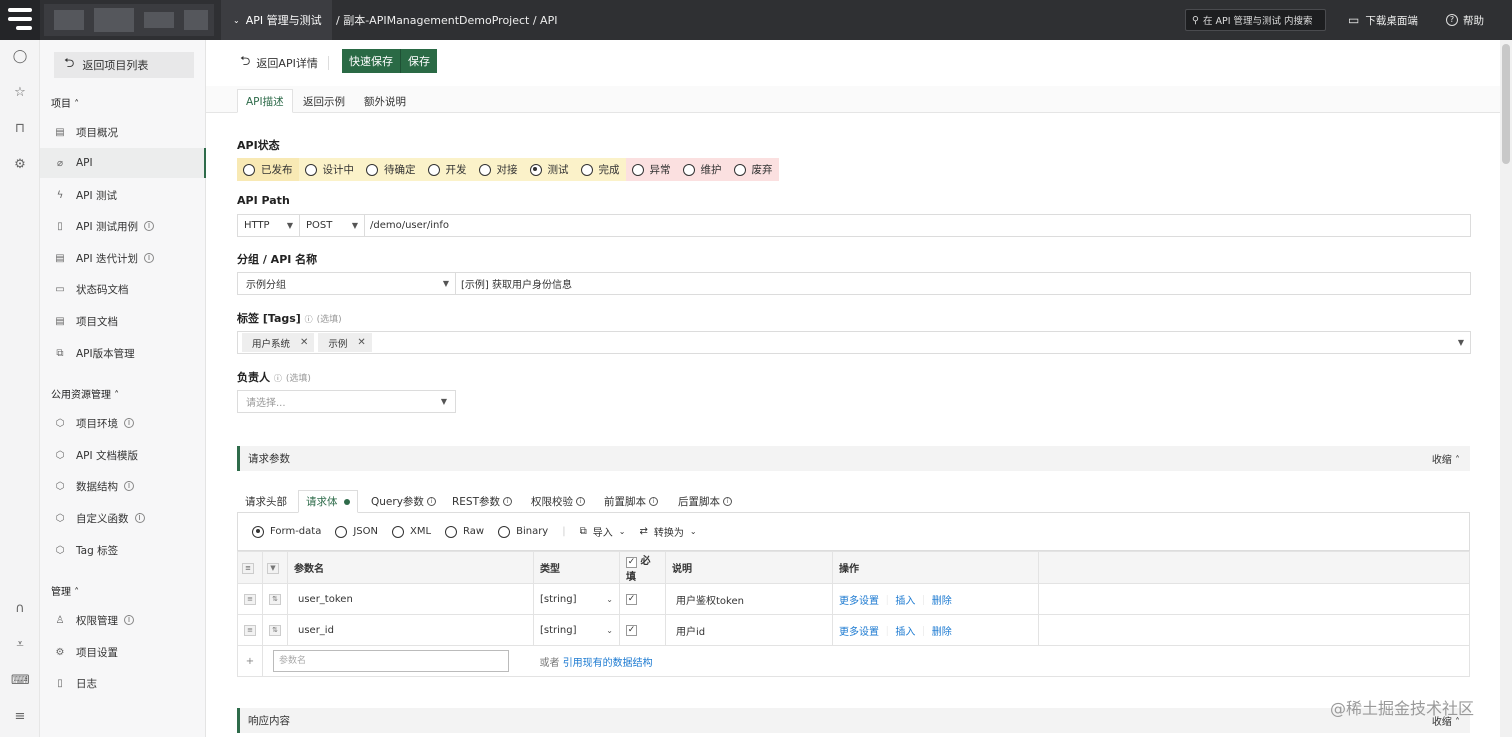  What do you see at coordinates (600, 169) in the screenshot?
I see `status-option: 完成` at bounding box center [600, 169].